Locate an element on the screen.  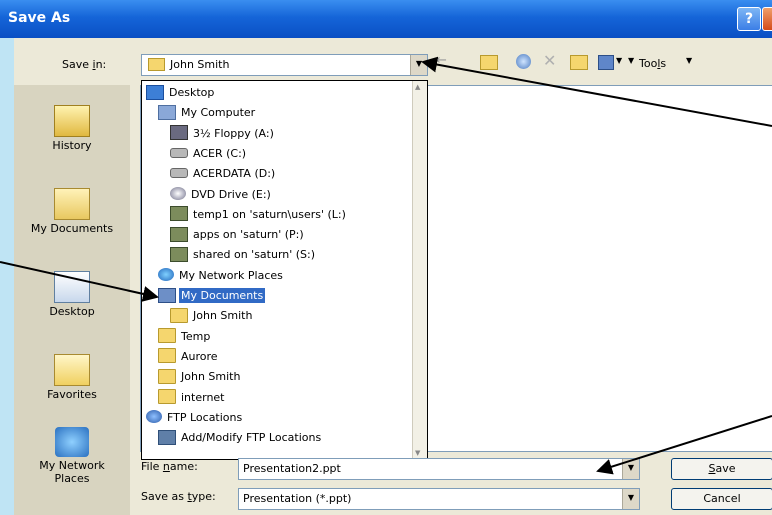
save-in-combo: John Smith ▼ is located at coordinates (284, 65).